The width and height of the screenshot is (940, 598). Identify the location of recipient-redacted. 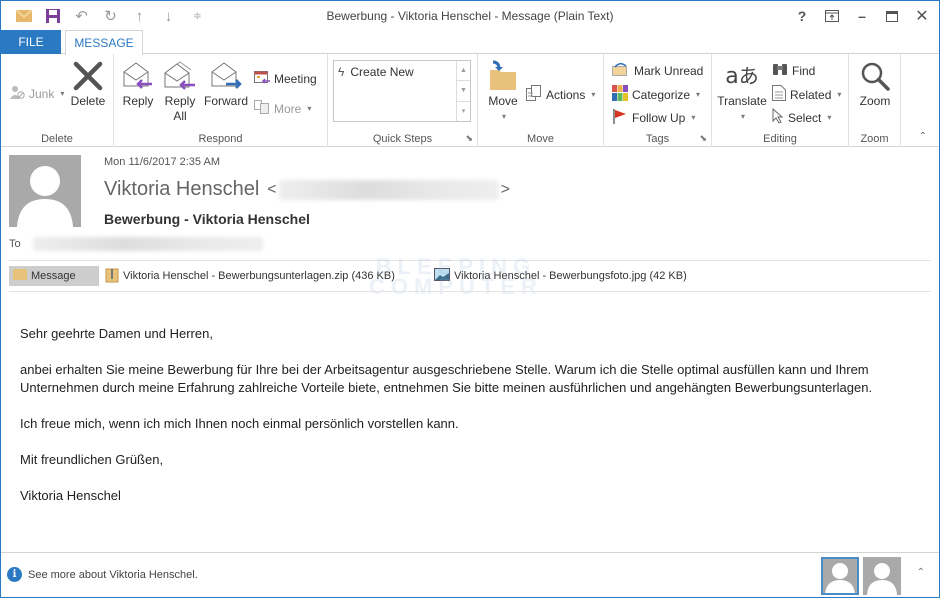
(147, 244).